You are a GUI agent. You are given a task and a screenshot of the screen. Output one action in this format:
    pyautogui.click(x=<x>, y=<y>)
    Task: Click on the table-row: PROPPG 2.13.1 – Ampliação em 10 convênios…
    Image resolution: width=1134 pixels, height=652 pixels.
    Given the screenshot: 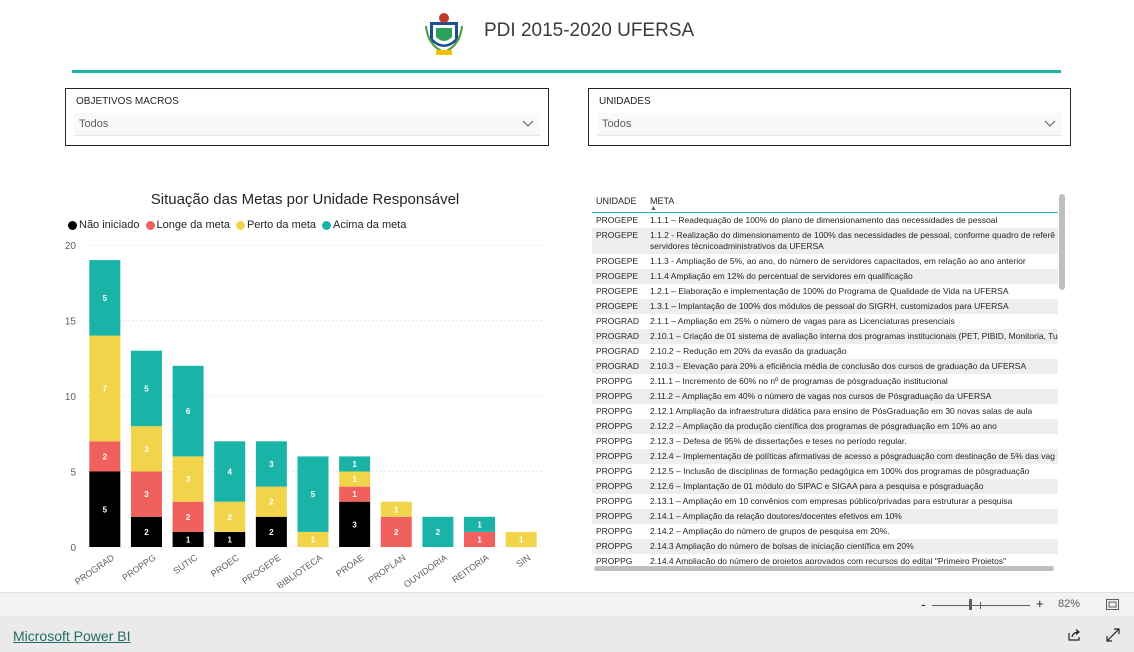 What is the action you would take?
    pyautogui.click(x=825, y=501)
    